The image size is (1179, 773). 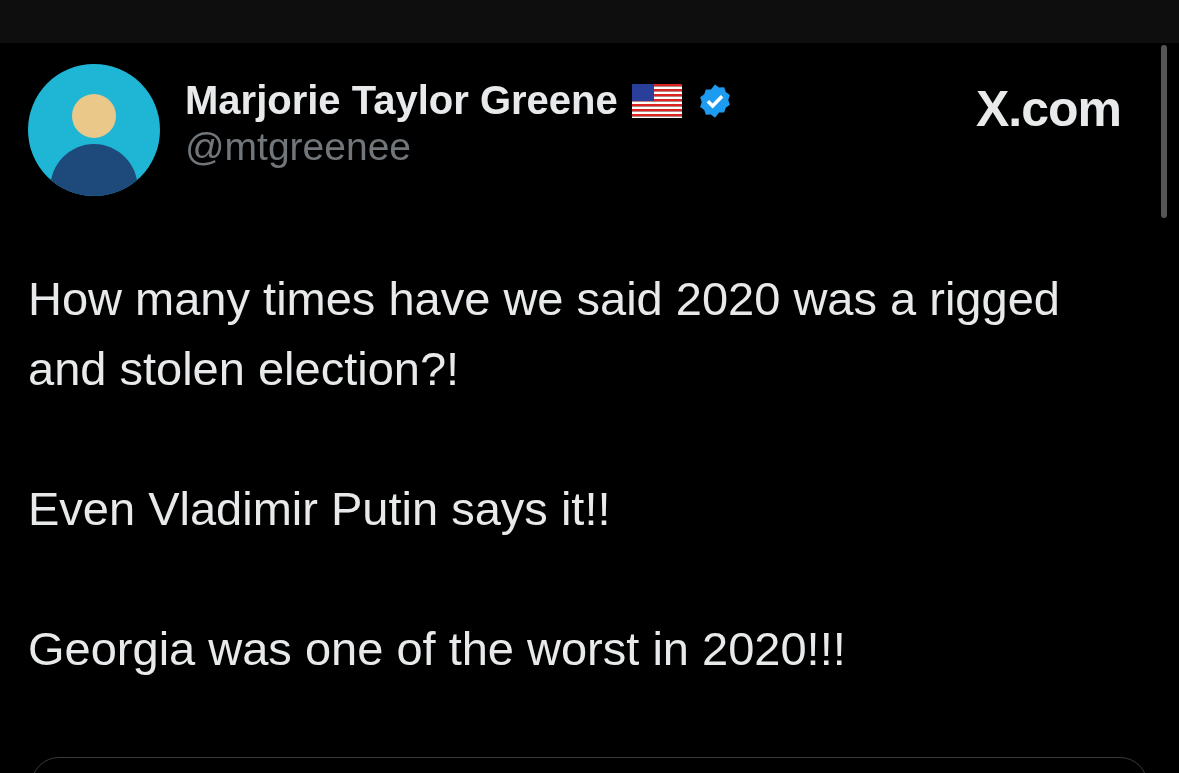 What do you see at coordinates (401, 100) in the screenshot?
I see `author-name: Marjorie Taylor Greene` at bounding box center [401, 100].